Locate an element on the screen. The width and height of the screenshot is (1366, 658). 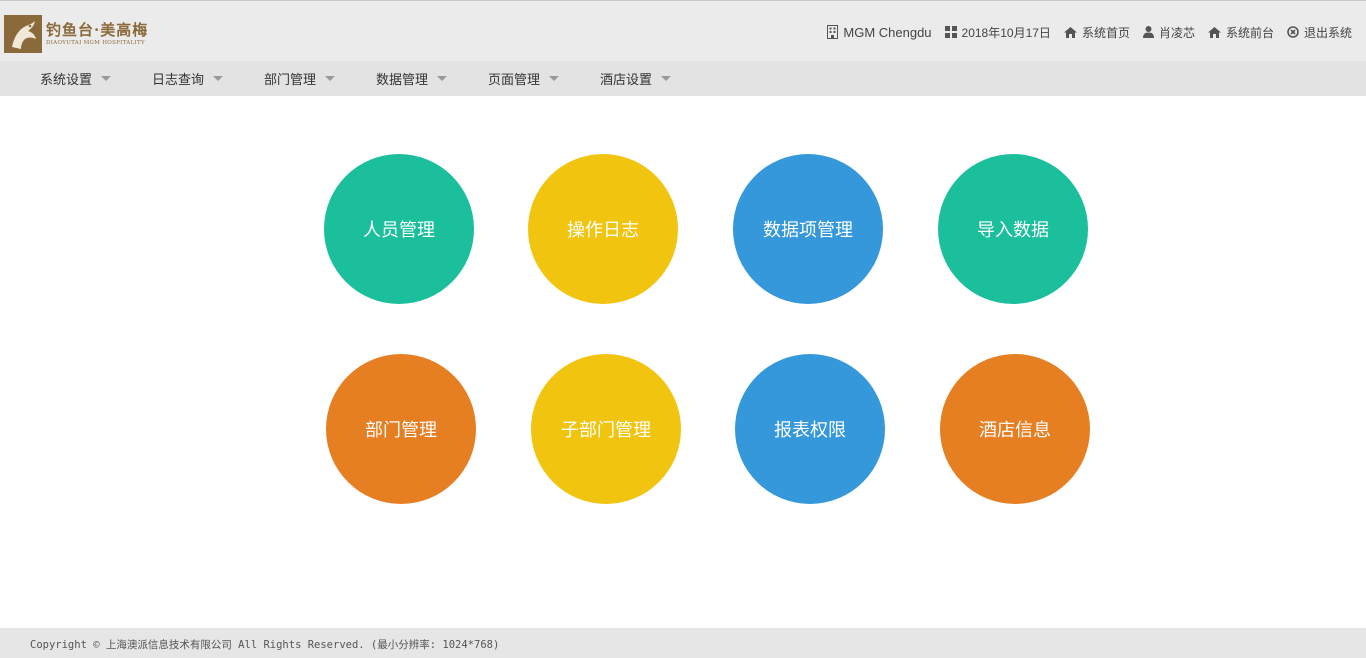
system-frontend-link: 系统前台 is located at coordinates (1240, 32).